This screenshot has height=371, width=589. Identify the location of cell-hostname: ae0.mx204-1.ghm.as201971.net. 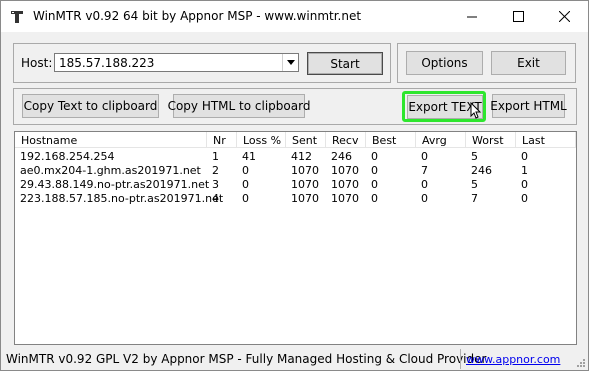
(110, 170).